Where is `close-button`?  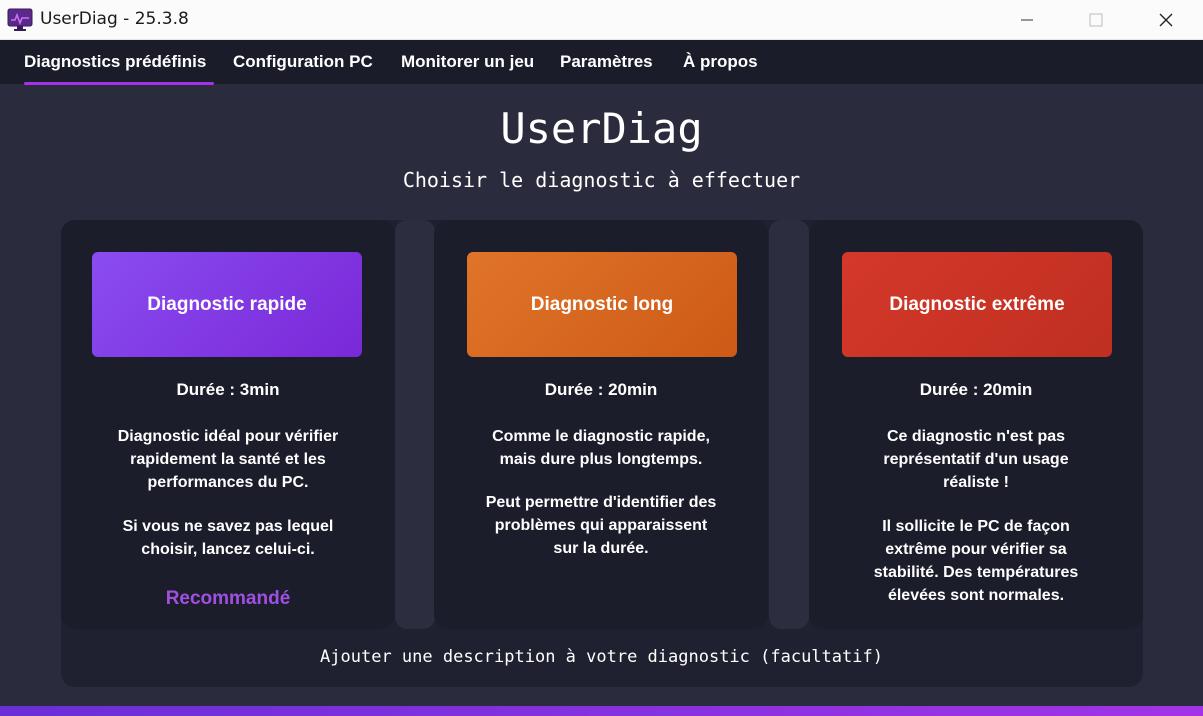 close-button is located at coordinates (1166, 20).